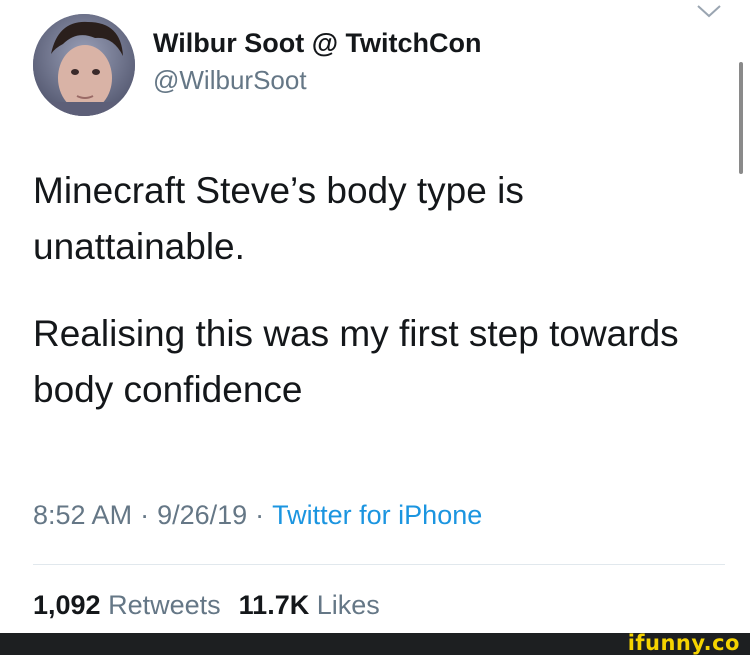  What do you see at coordinates (379, 564) in the screenshot?
I see `divider` at bounding box center [379, 564].